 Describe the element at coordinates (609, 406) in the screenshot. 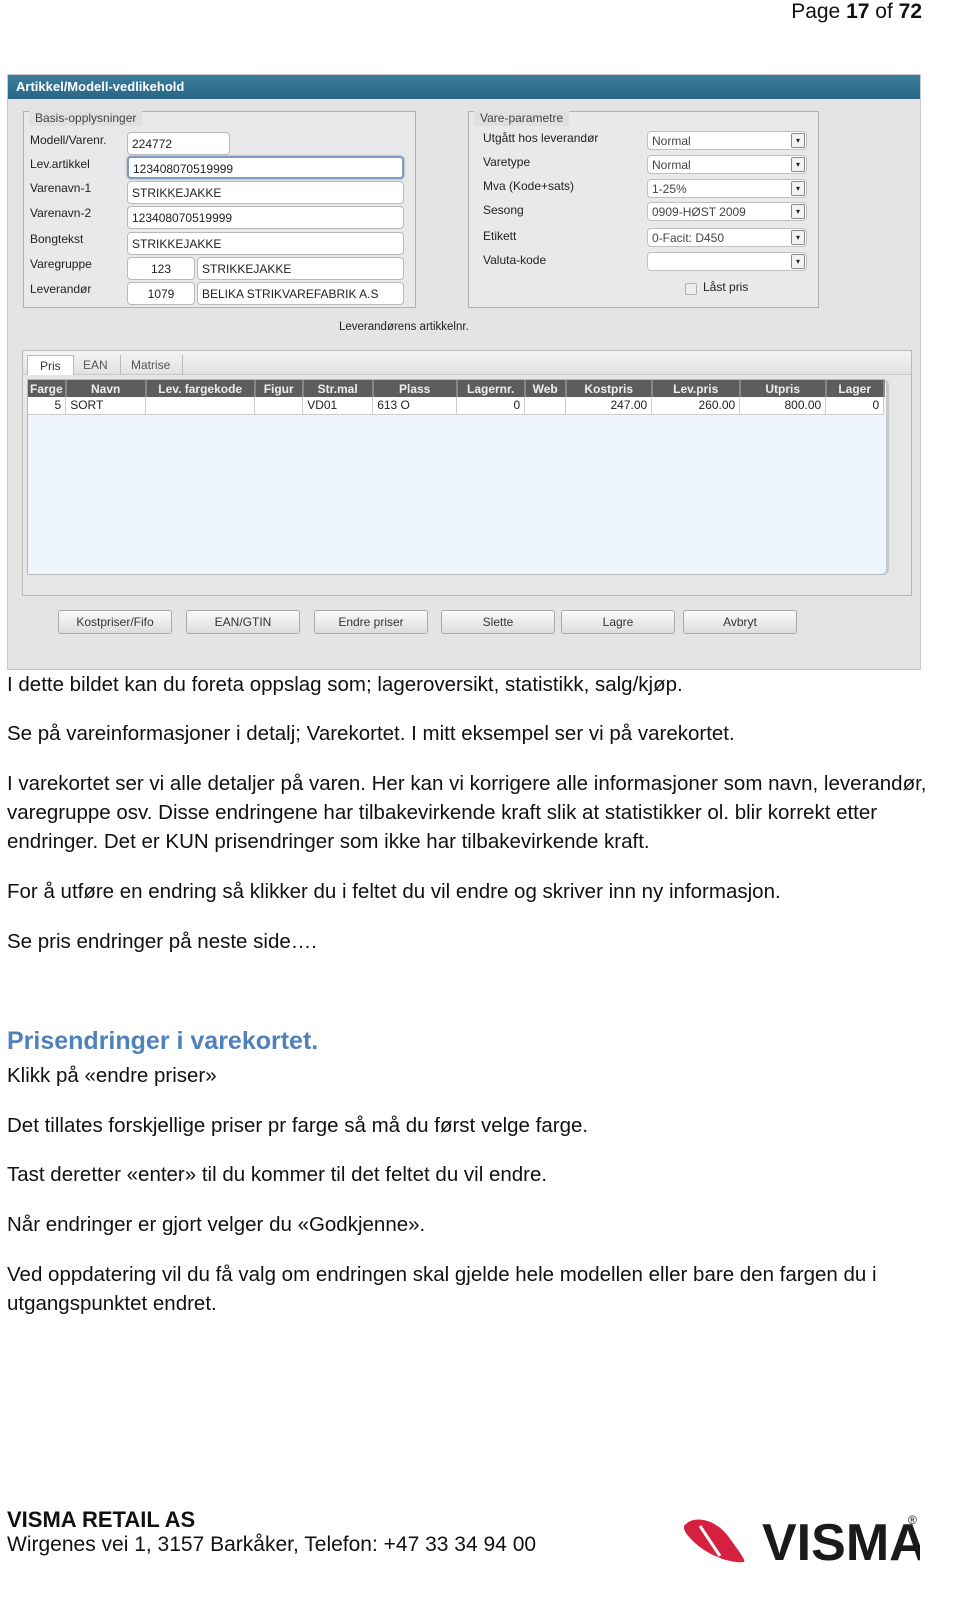

I see `table-cell: 247.00` at that location.